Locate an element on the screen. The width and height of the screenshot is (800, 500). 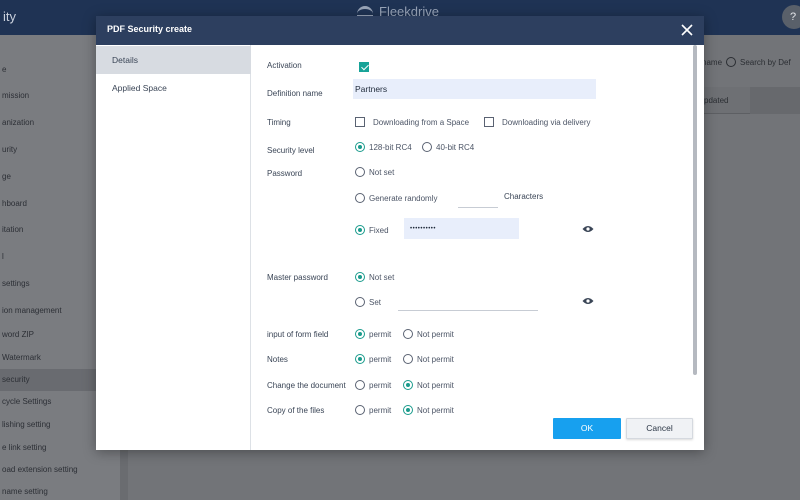
form-field-permit-label: permit is located at coordinates (380, 334).